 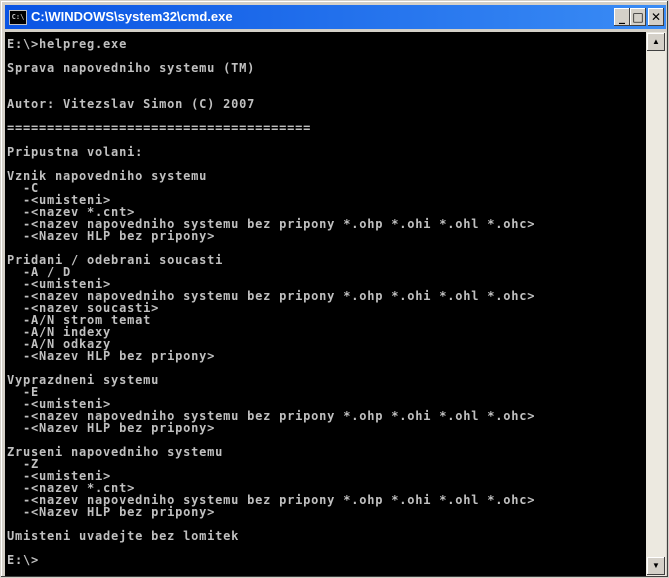 I want to click on console-line: Autor: Vitezslav Simon (C) 2007, so click(x=131, y=104).